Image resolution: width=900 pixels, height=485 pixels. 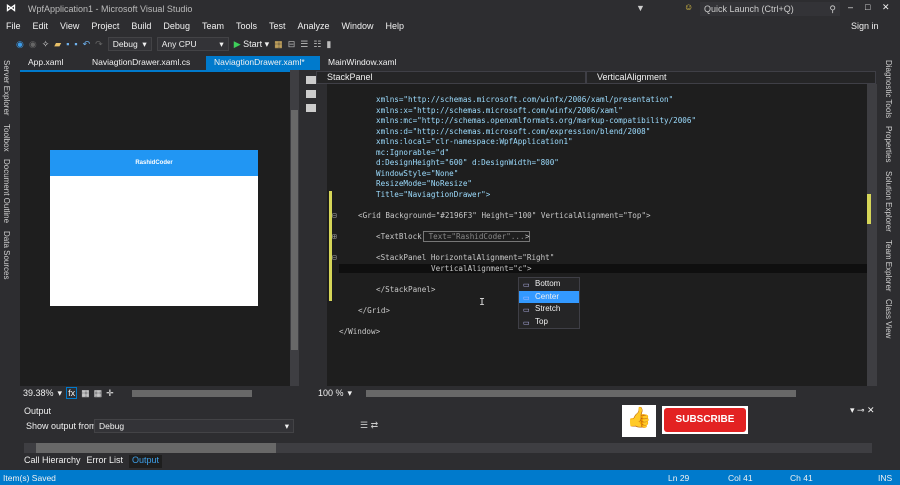 What do you see at coordinates (6, 88) in the screenshot?
I see `server-explorer-tab: Server Explorer` at bounding box center [6, 88].